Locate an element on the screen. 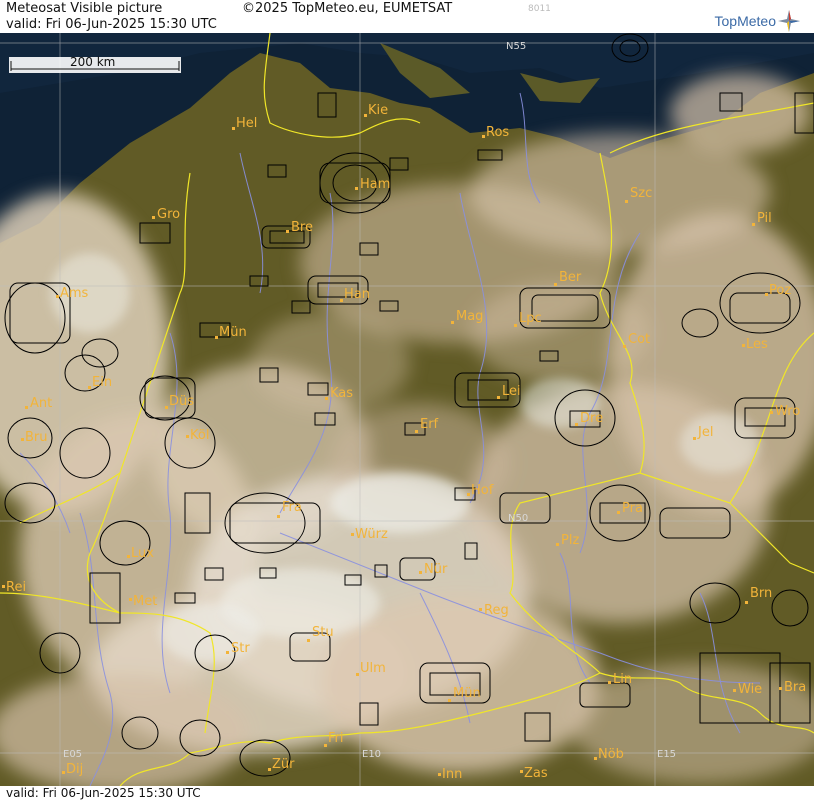  city-ber: Ber is located at coordinates (568, 278).